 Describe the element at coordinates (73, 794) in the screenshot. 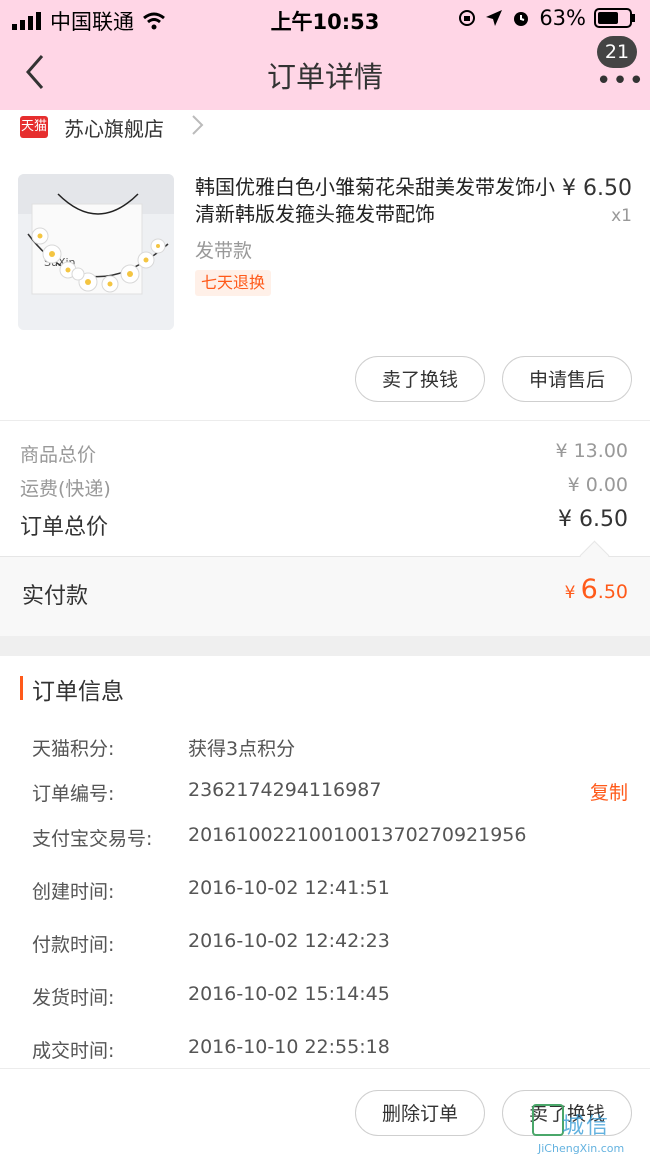

I see `info-label: 订单编号:` at that location.